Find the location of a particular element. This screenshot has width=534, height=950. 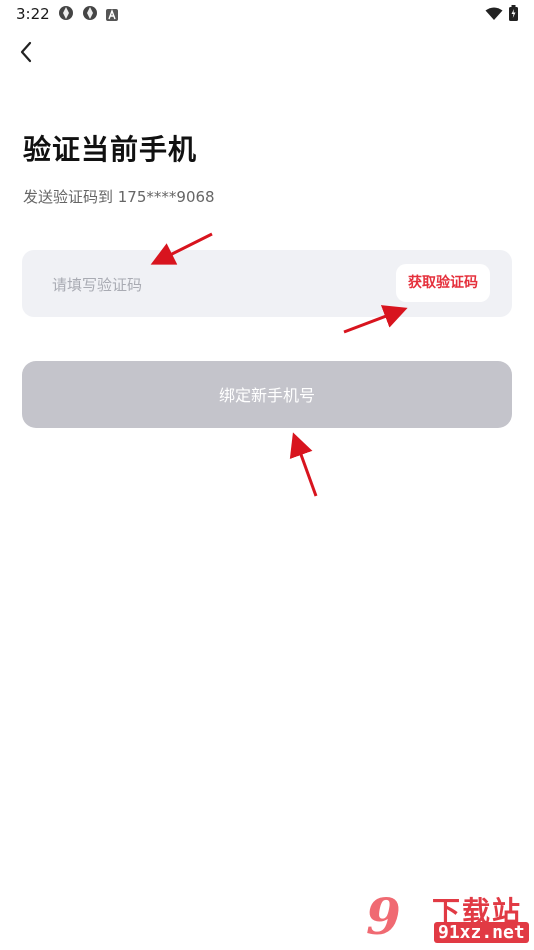

bind-new-phone-button: 绑定新手机号 is located at coordinates (267, 394).